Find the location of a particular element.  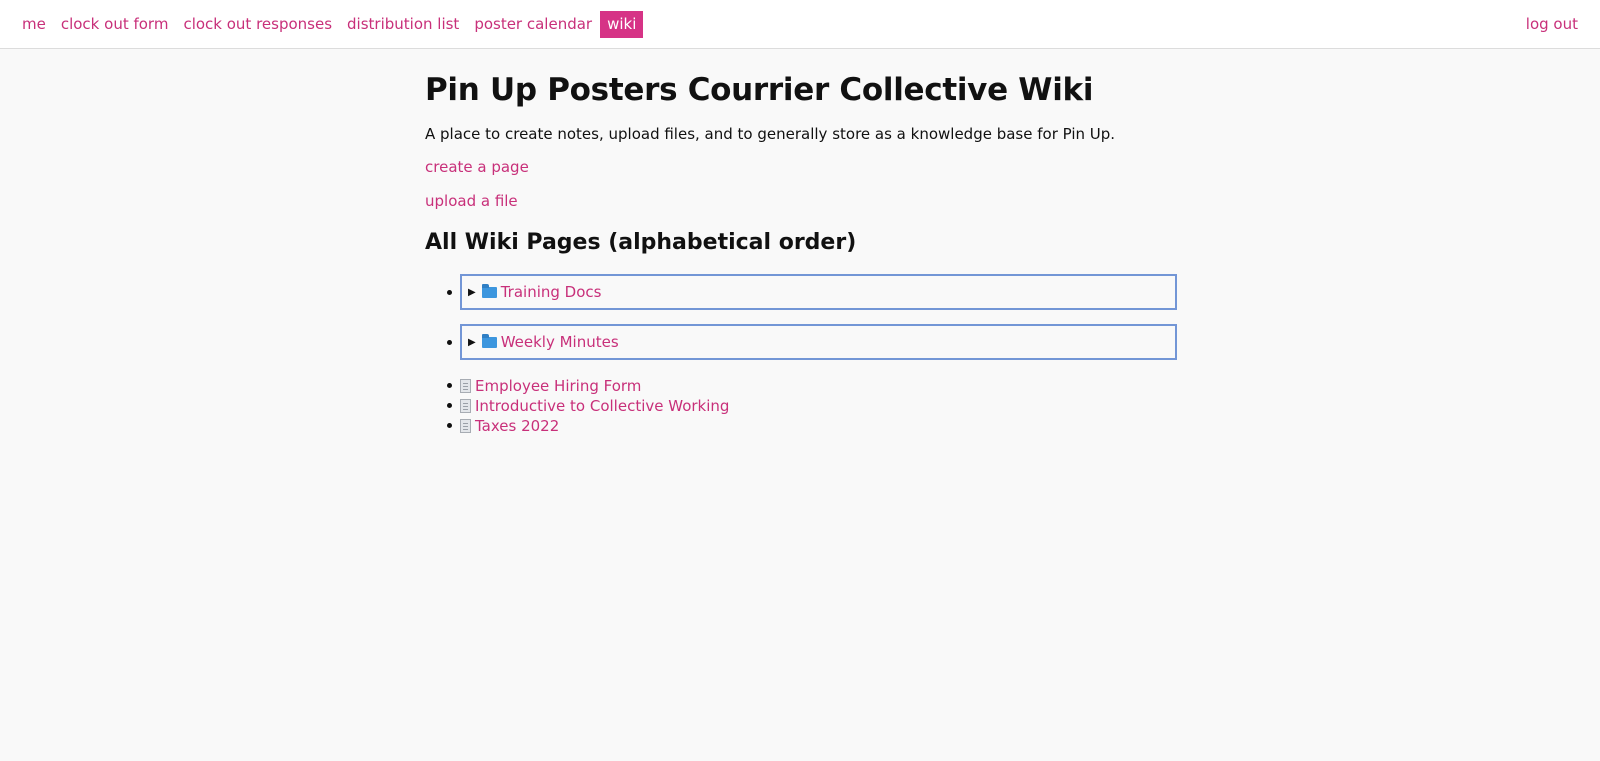

folder-training-docs: ▶ Training Docs is located at coordinates (818, 292).